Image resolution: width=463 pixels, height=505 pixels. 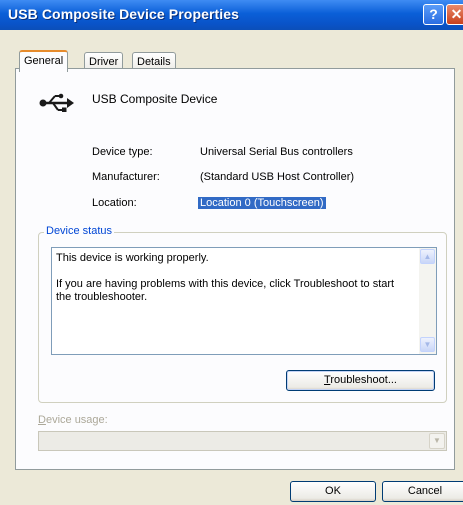 What do you see at coordinates (122, 152) in the screenshot?
I see `device-type-label: Device type:` at bounding box center [122, 152].